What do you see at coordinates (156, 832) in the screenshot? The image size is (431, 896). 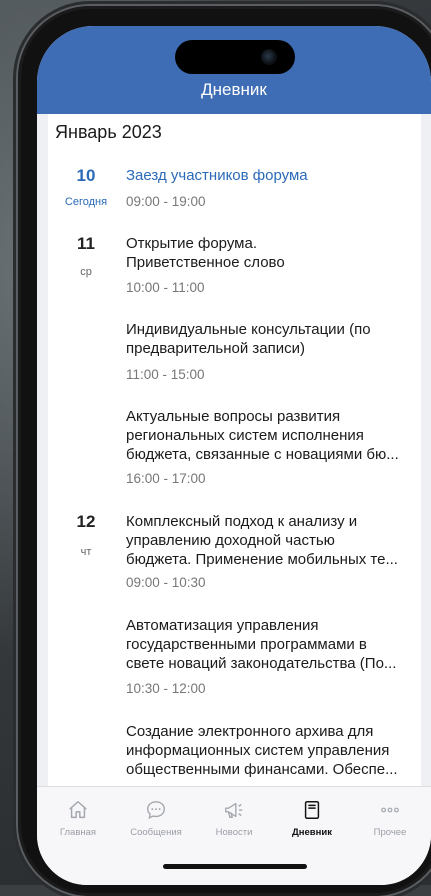 I see `tab-label: Сообщения` at bounding box center [156, 832].